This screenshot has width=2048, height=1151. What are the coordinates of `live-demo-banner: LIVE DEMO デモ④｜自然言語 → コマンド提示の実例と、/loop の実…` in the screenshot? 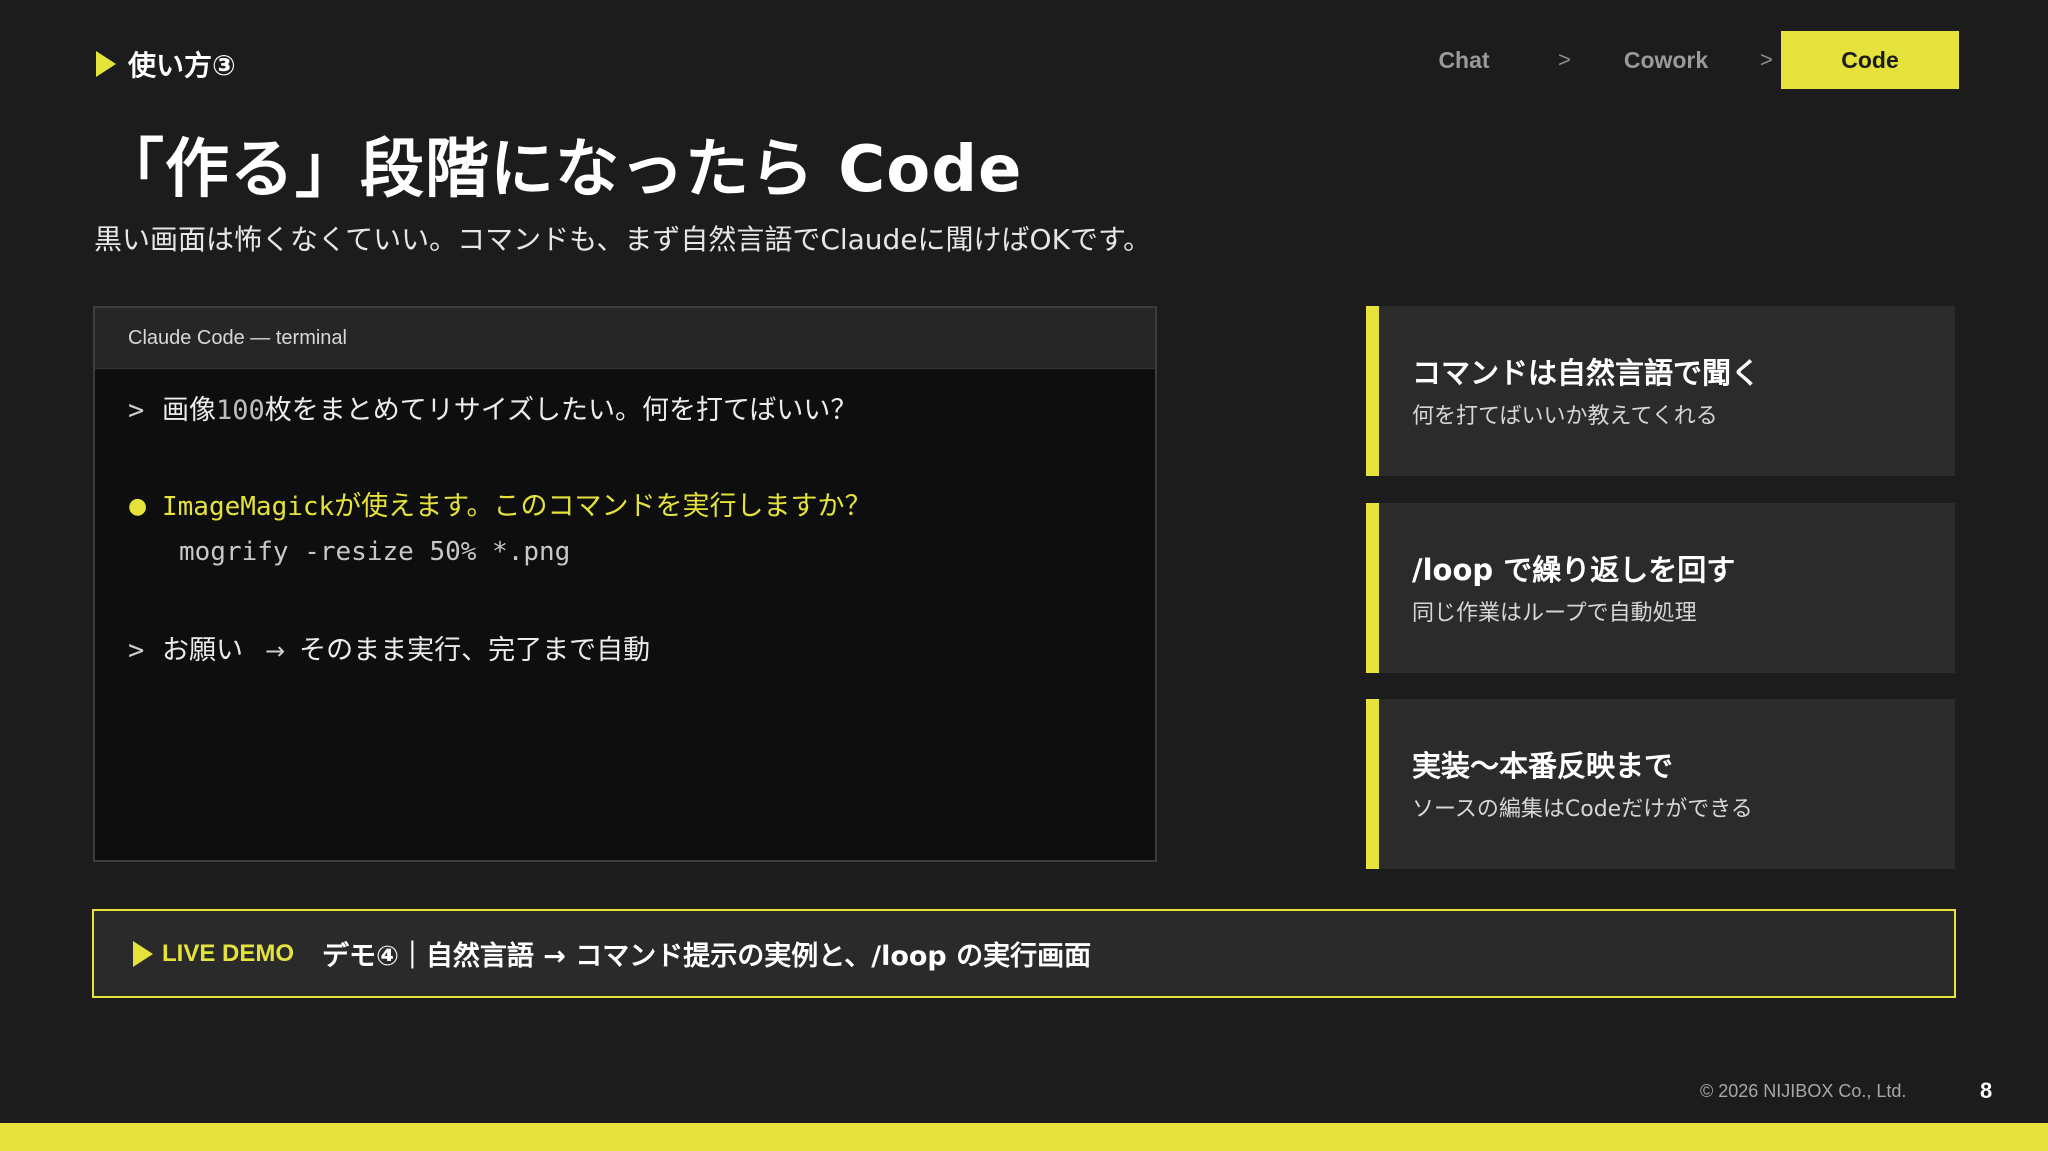 It's located at (1024, 953).